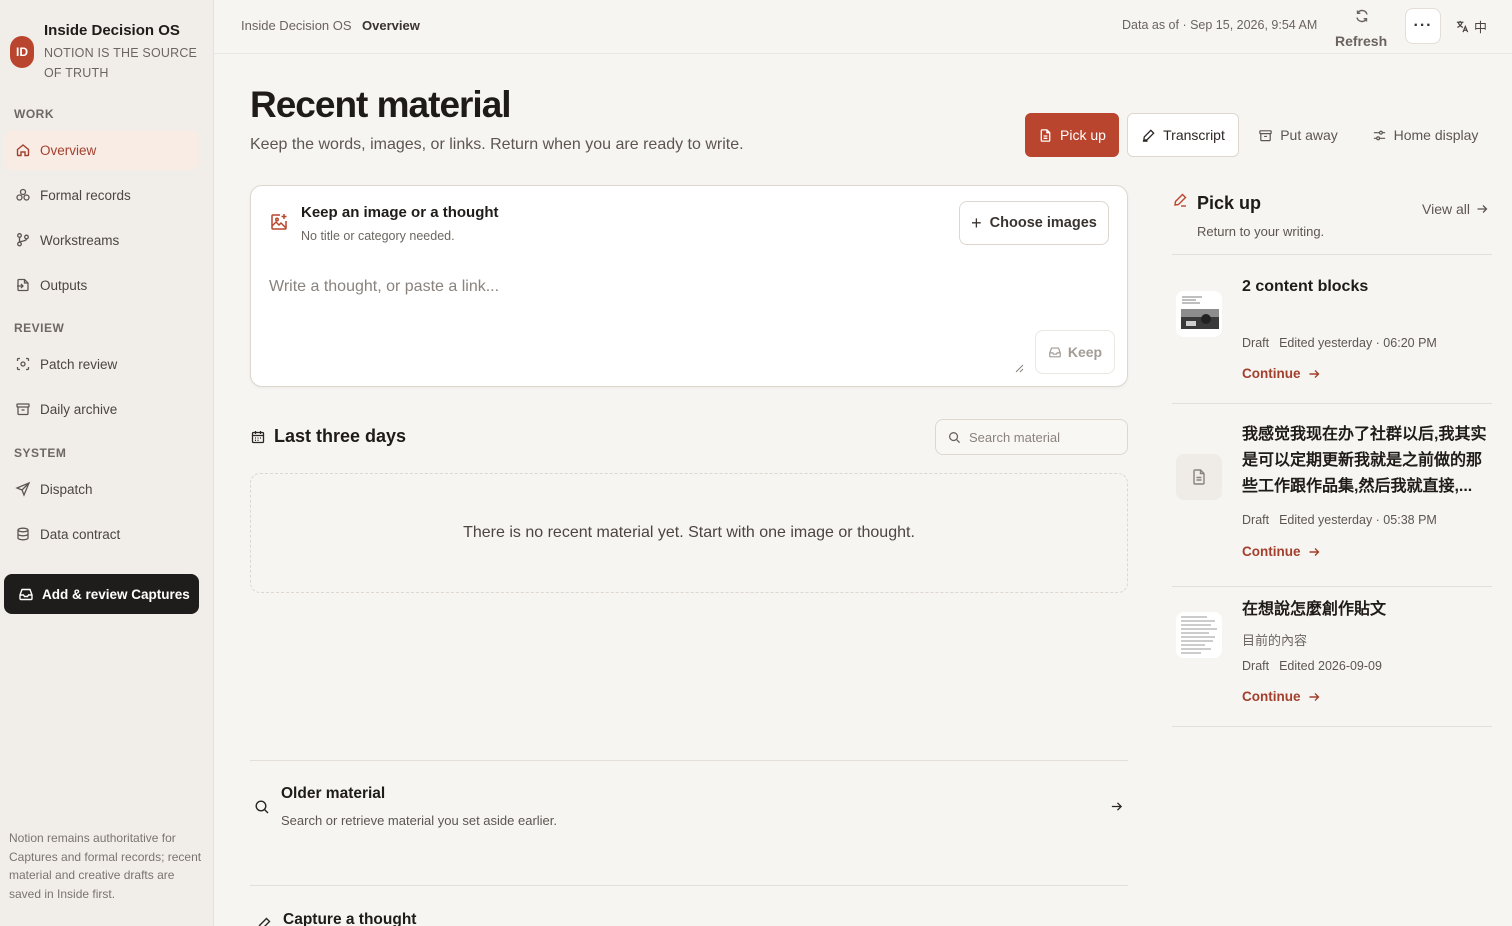 This screenshot has width=1512, height=926. What do you see at coordinates (23, 240) in the screenshot?
I see `branch-icon` at bounding box center [23, 240].